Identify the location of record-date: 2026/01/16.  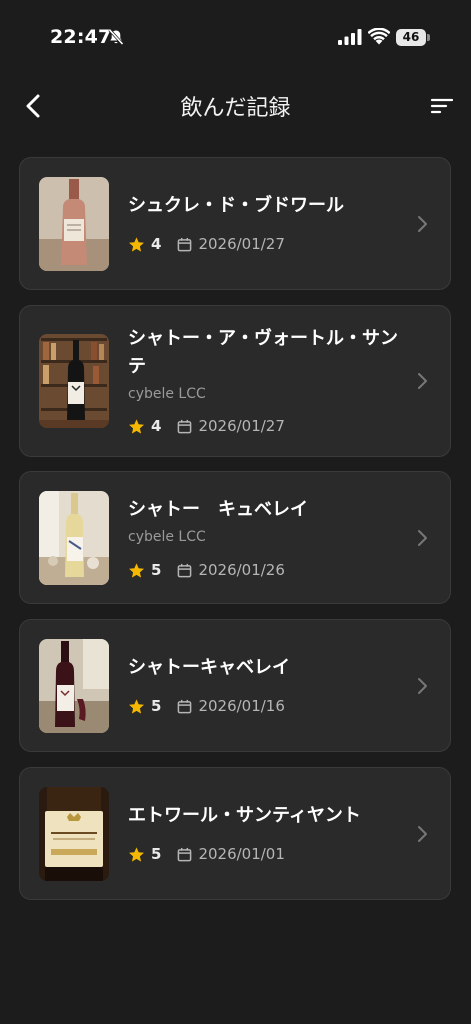
(241, 706).